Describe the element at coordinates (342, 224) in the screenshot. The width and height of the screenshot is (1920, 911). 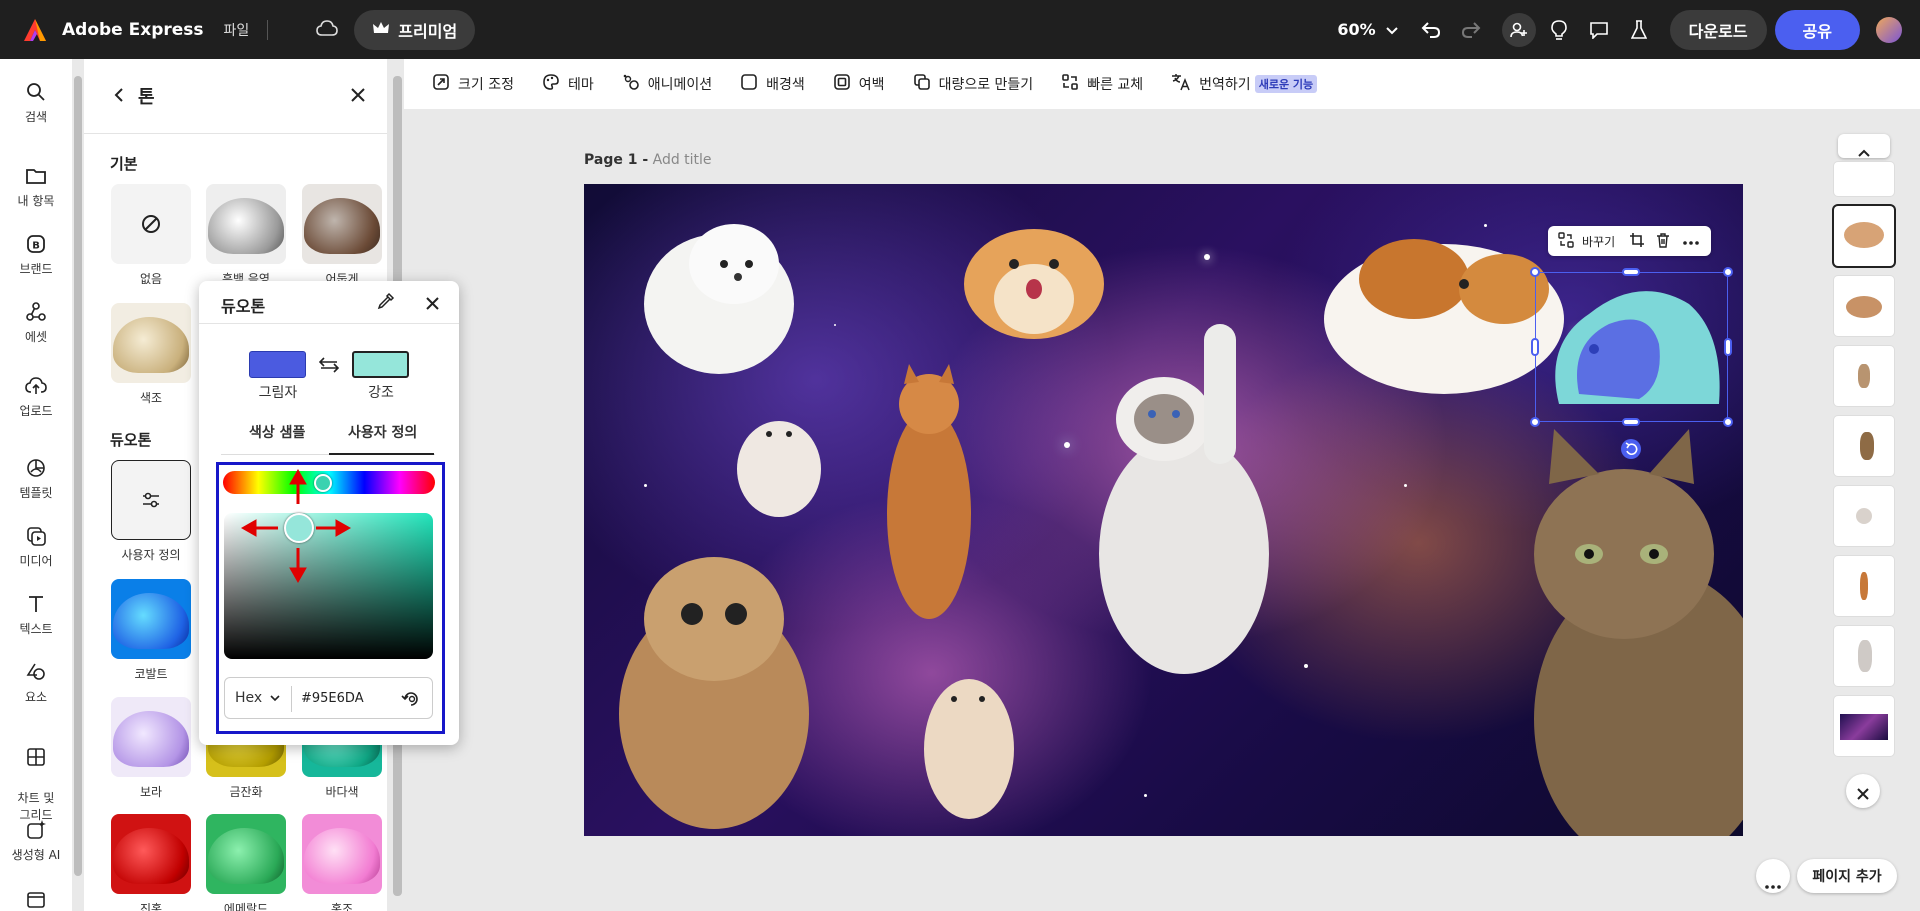
I see `tone-option-darken` at that location.